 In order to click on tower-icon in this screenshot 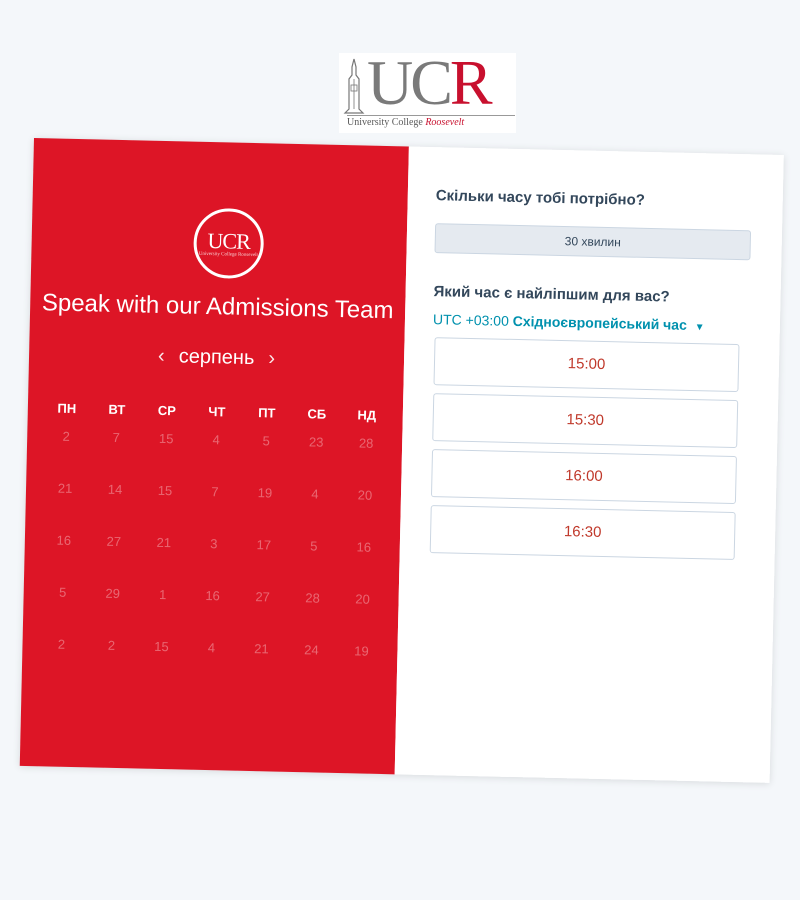, I will do `click(354, 86)`.